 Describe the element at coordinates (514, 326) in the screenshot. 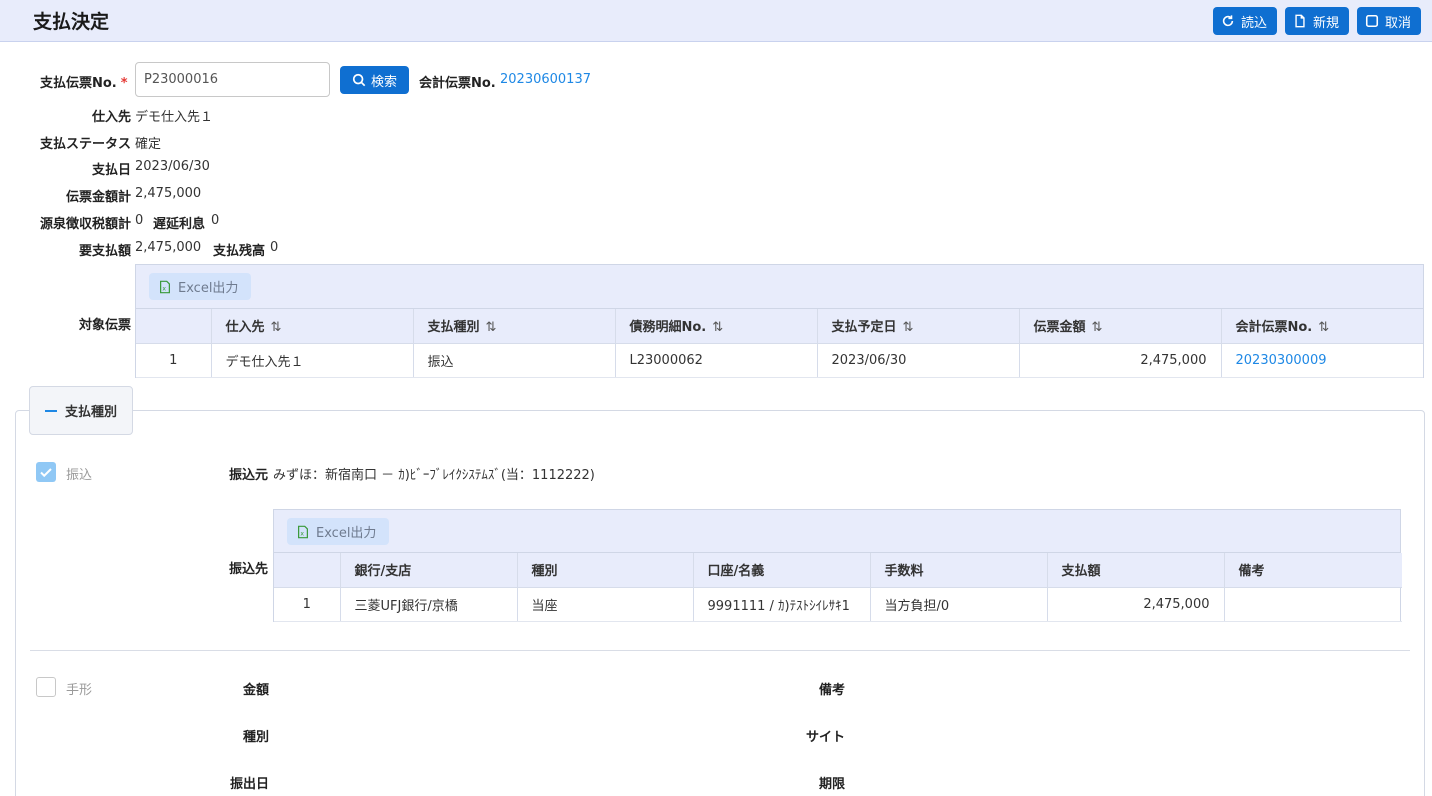

I see `column-header-payment-type: 支払種別 ⇅` at that location.